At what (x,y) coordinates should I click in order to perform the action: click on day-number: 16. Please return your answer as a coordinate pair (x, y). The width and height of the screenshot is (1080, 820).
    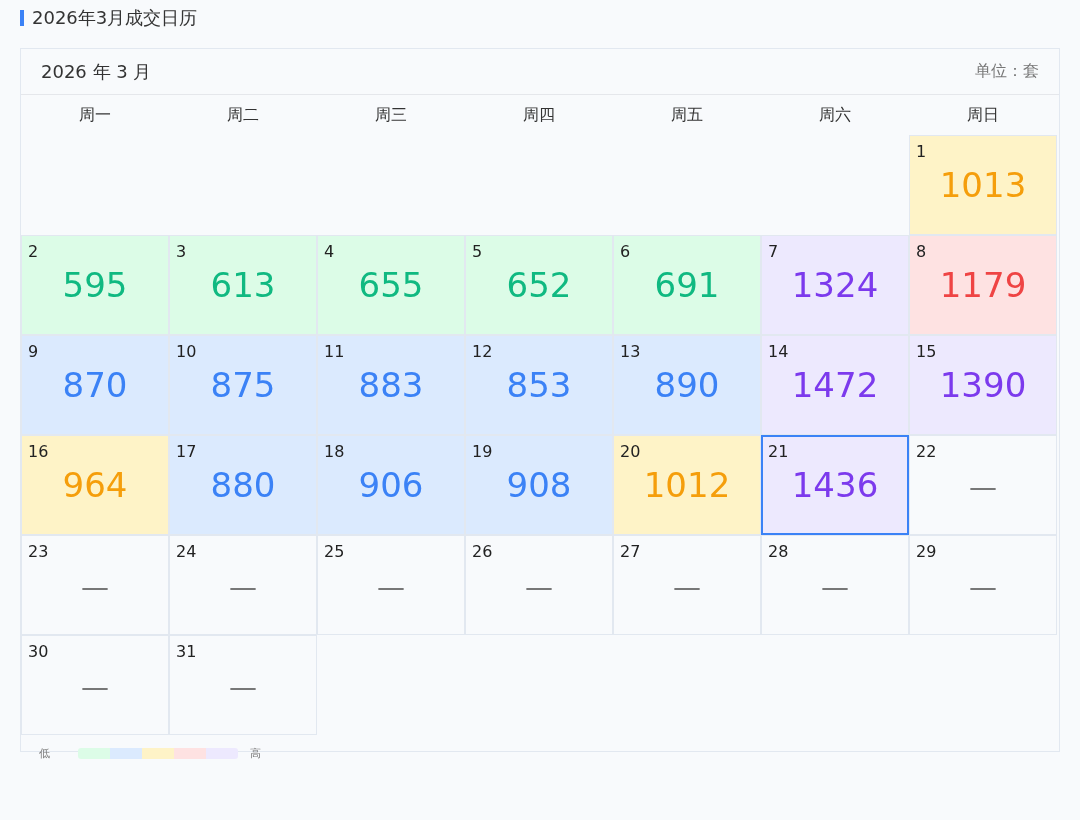
    Looking at the image, I should click on (38, 451).